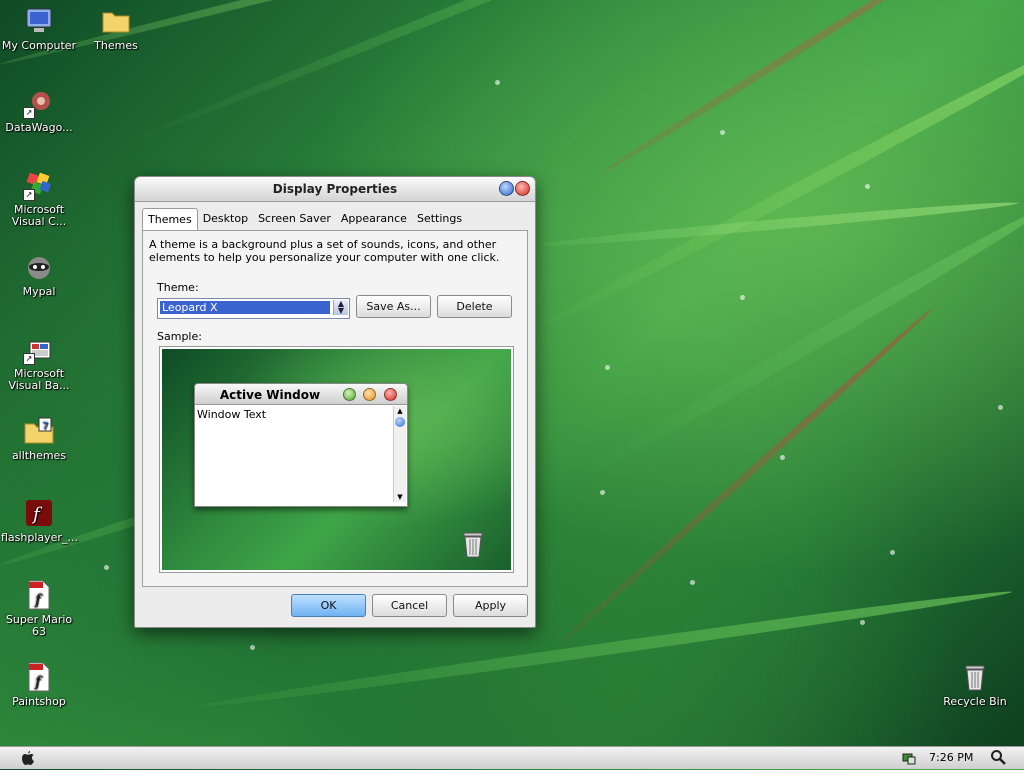 The image size is (1024, 770). Describe the element at coordinates (409, 605) in the screenshot. I see `cancel-button: Cancel` at that location.